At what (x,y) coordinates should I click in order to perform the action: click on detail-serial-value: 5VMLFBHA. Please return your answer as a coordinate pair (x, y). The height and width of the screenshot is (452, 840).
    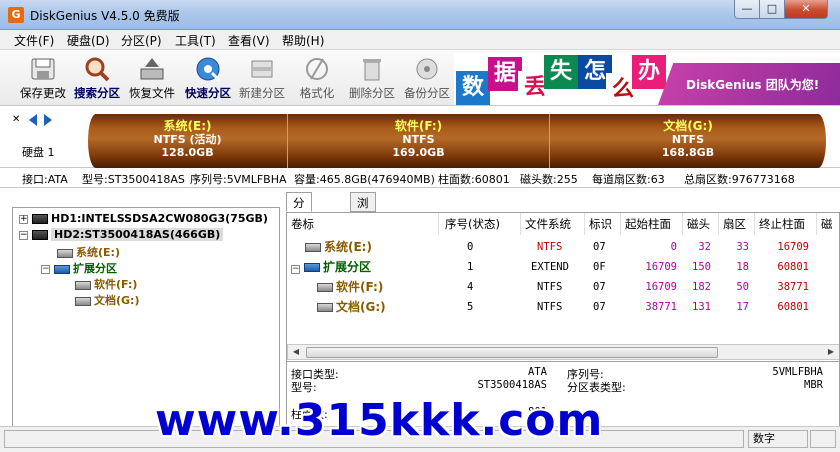
    Looking at the image, I should click on (797, 372).